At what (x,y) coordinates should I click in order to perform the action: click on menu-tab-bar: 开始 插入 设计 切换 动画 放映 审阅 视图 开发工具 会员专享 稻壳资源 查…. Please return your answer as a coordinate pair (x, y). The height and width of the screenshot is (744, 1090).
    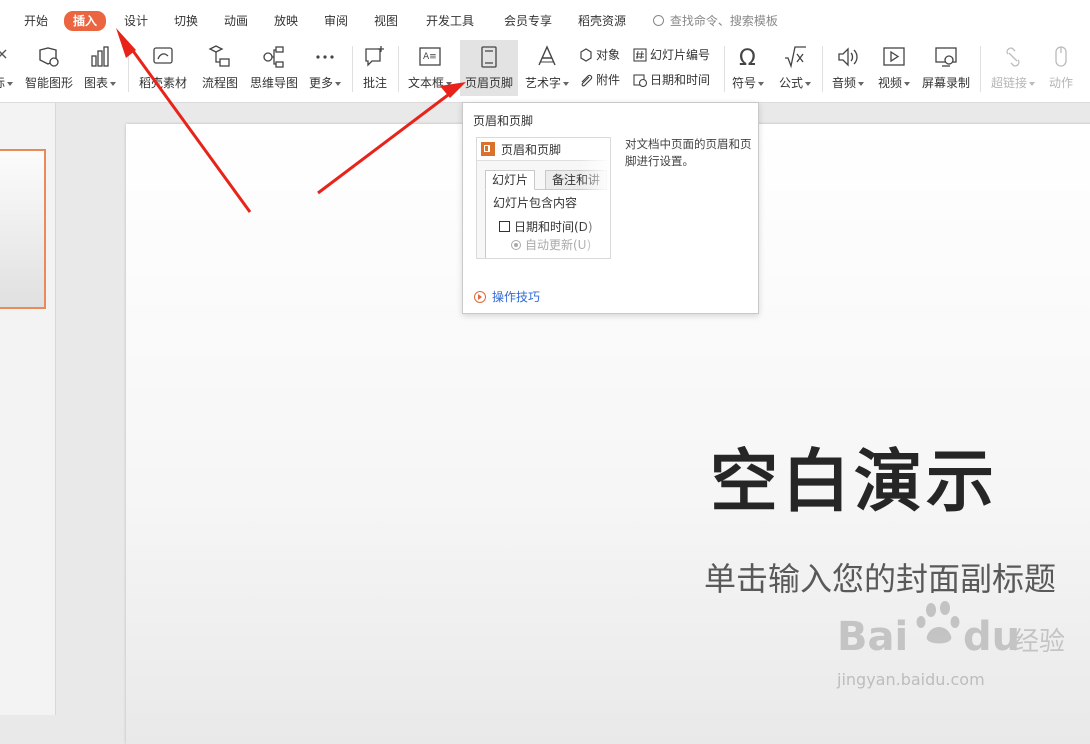
    Looking at the image, I should click on (545, 20).